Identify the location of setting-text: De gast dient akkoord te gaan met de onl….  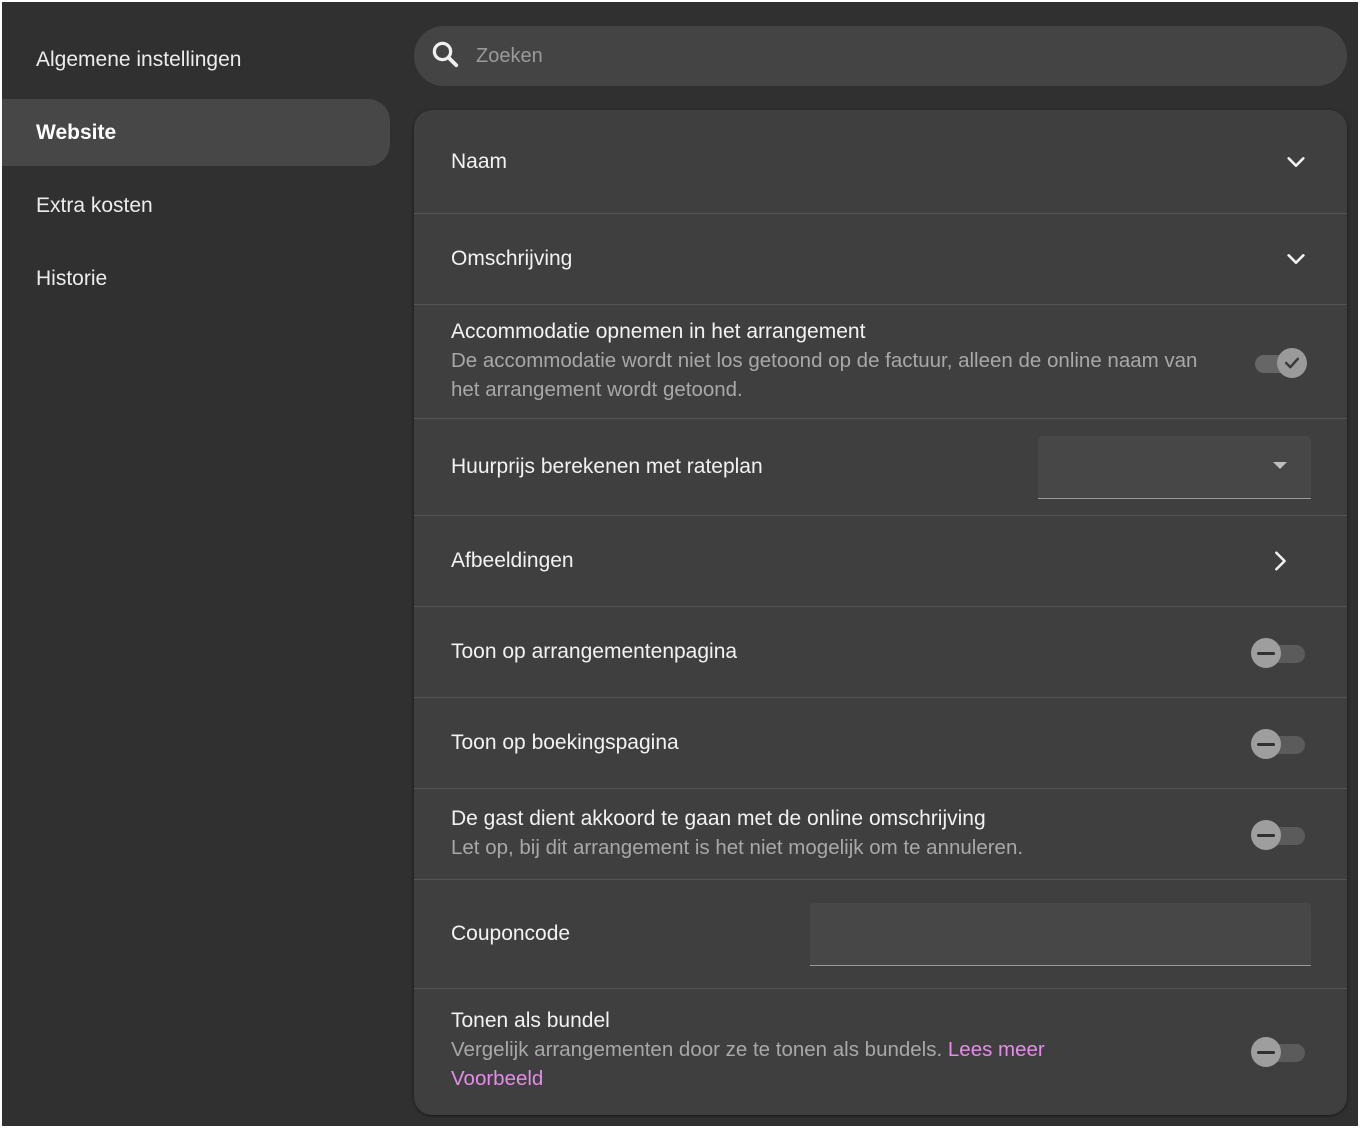
(737, 834).